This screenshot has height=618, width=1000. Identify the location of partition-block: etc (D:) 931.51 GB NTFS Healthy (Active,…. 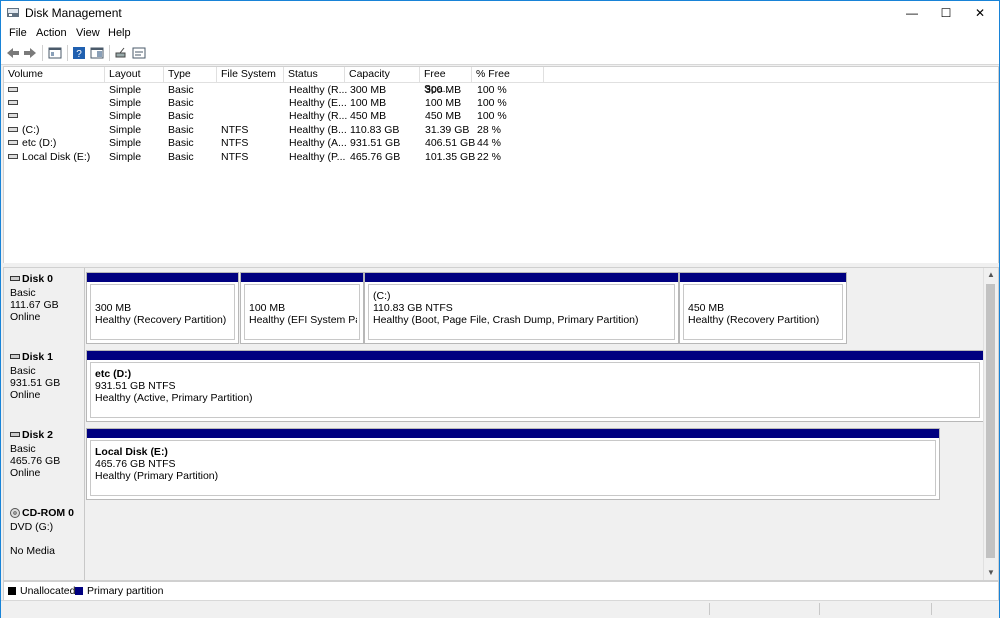
(535, 386).